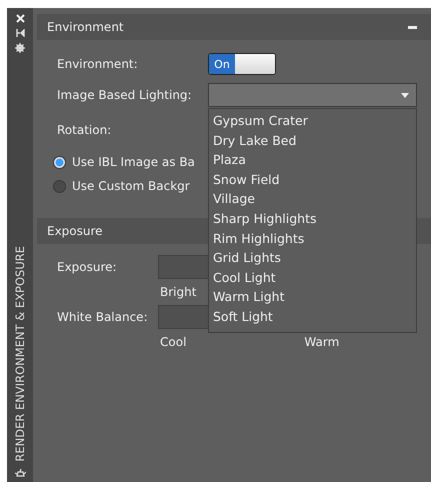 The image size is (431, 482). I want to click on slider-end-label: Warm, so click(322, 342).